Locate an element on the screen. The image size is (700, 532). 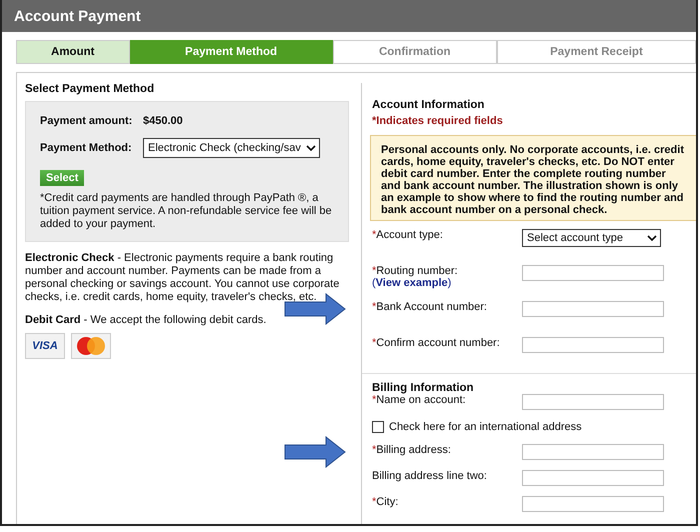
section-heading: Select Payment Method is located at coordinates (90, 89).